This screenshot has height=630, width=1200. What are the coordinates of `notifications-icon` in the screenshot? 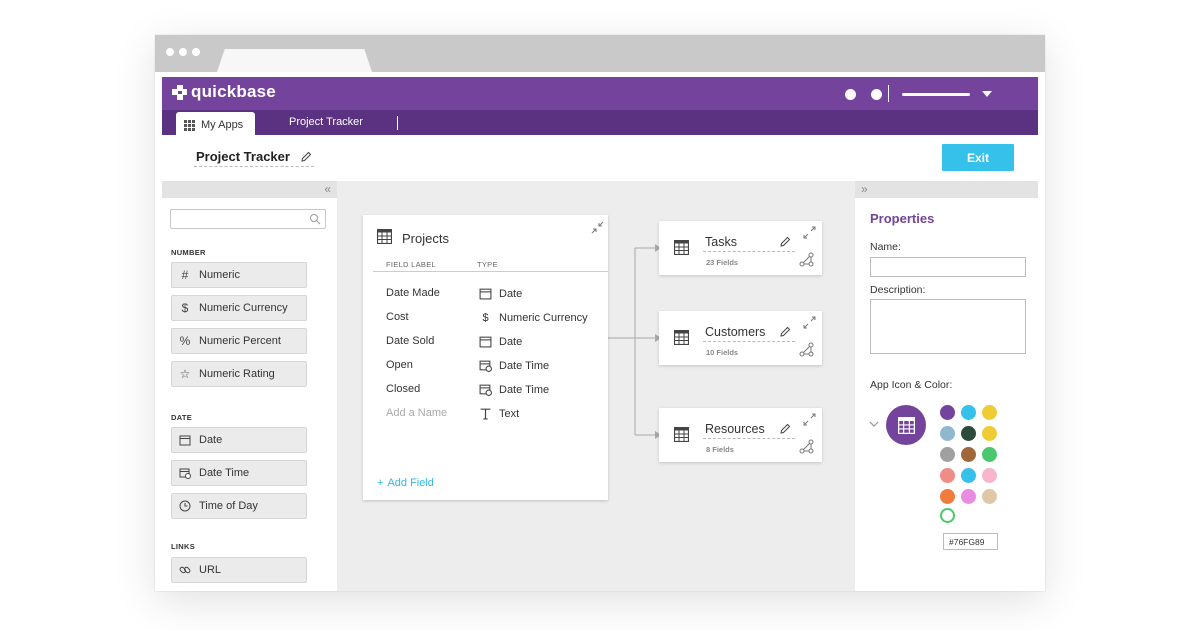 It's located at (850, 94).